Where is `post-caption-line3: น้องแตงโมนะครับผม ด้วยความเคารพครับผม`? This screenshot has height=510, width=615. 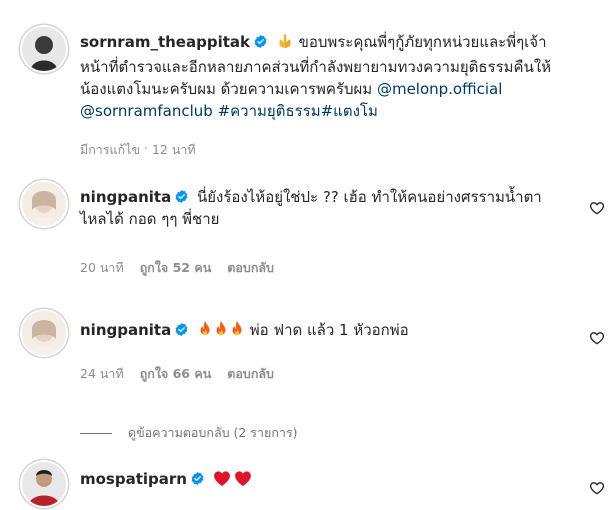 post-caption-line3: น้องแตงโมนะครับผม ด้วยความเคารพครับผม is located at coordinates (226, 89).